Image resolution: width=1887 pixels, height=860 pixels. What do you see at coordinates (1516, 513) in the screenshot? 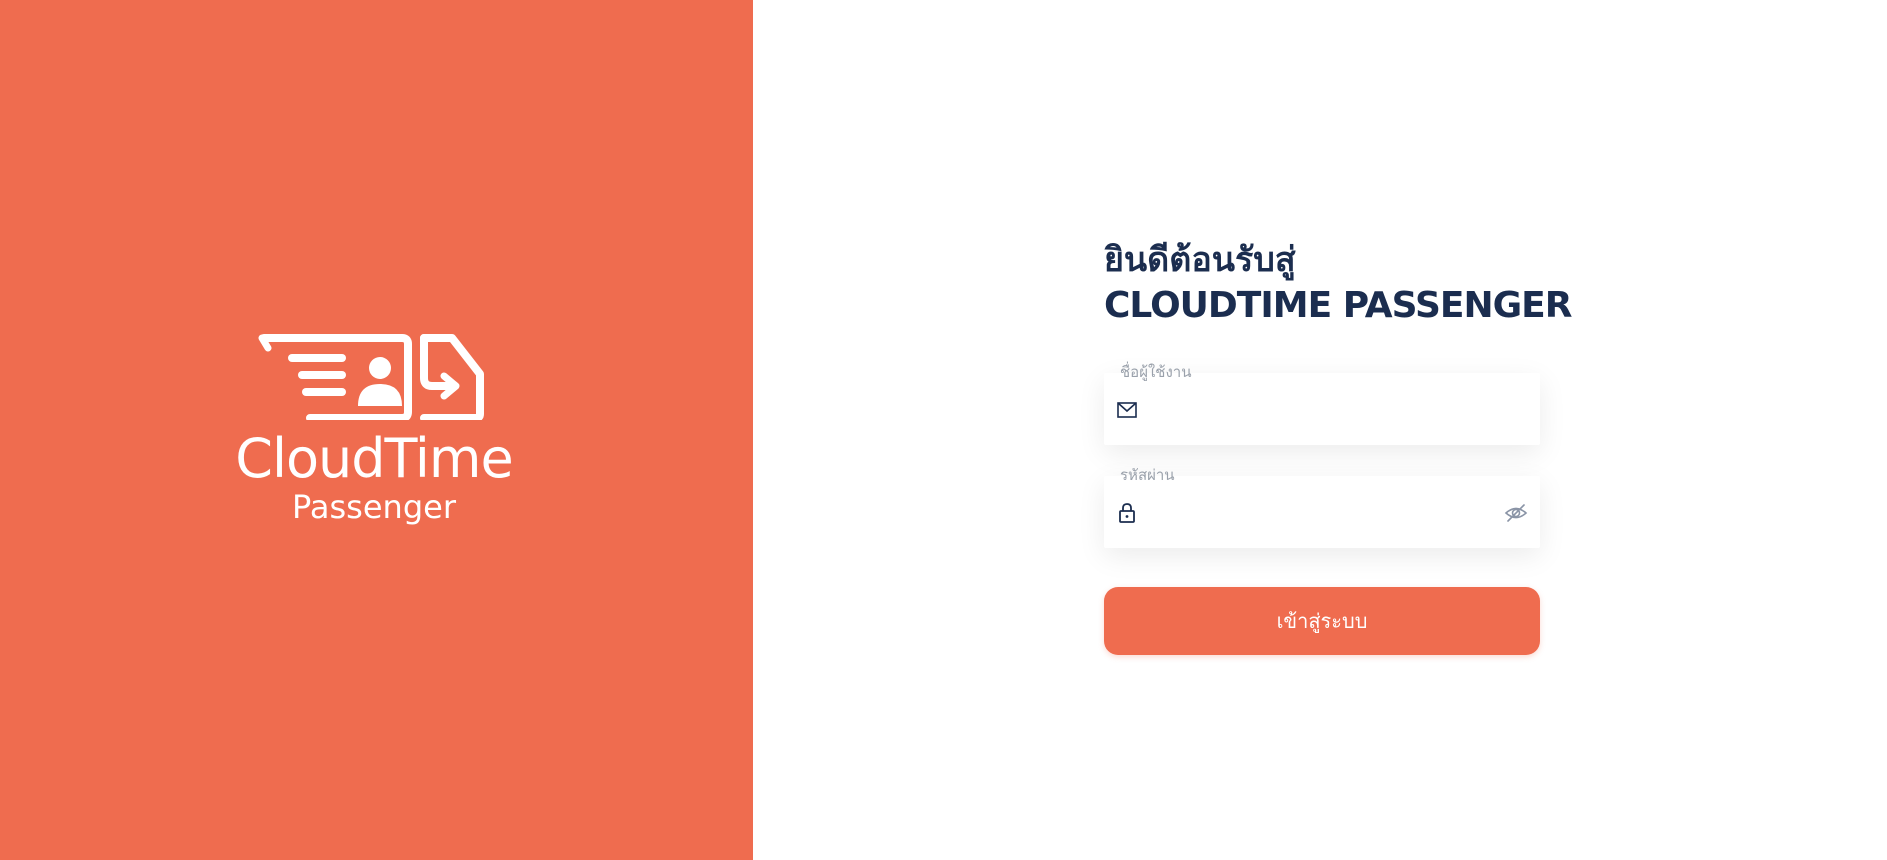
I see `eye-off-icon` at bounding box center [1516, 513].